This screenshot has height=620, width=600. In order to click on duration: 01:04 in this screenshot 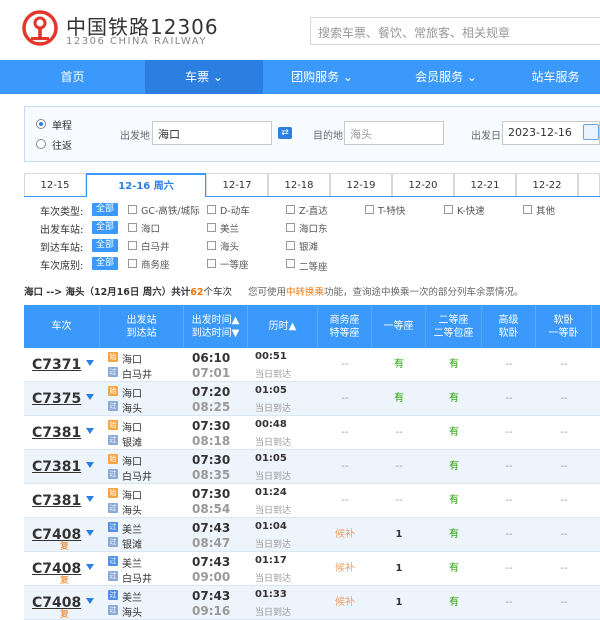, I will do `click(271, 526)`.